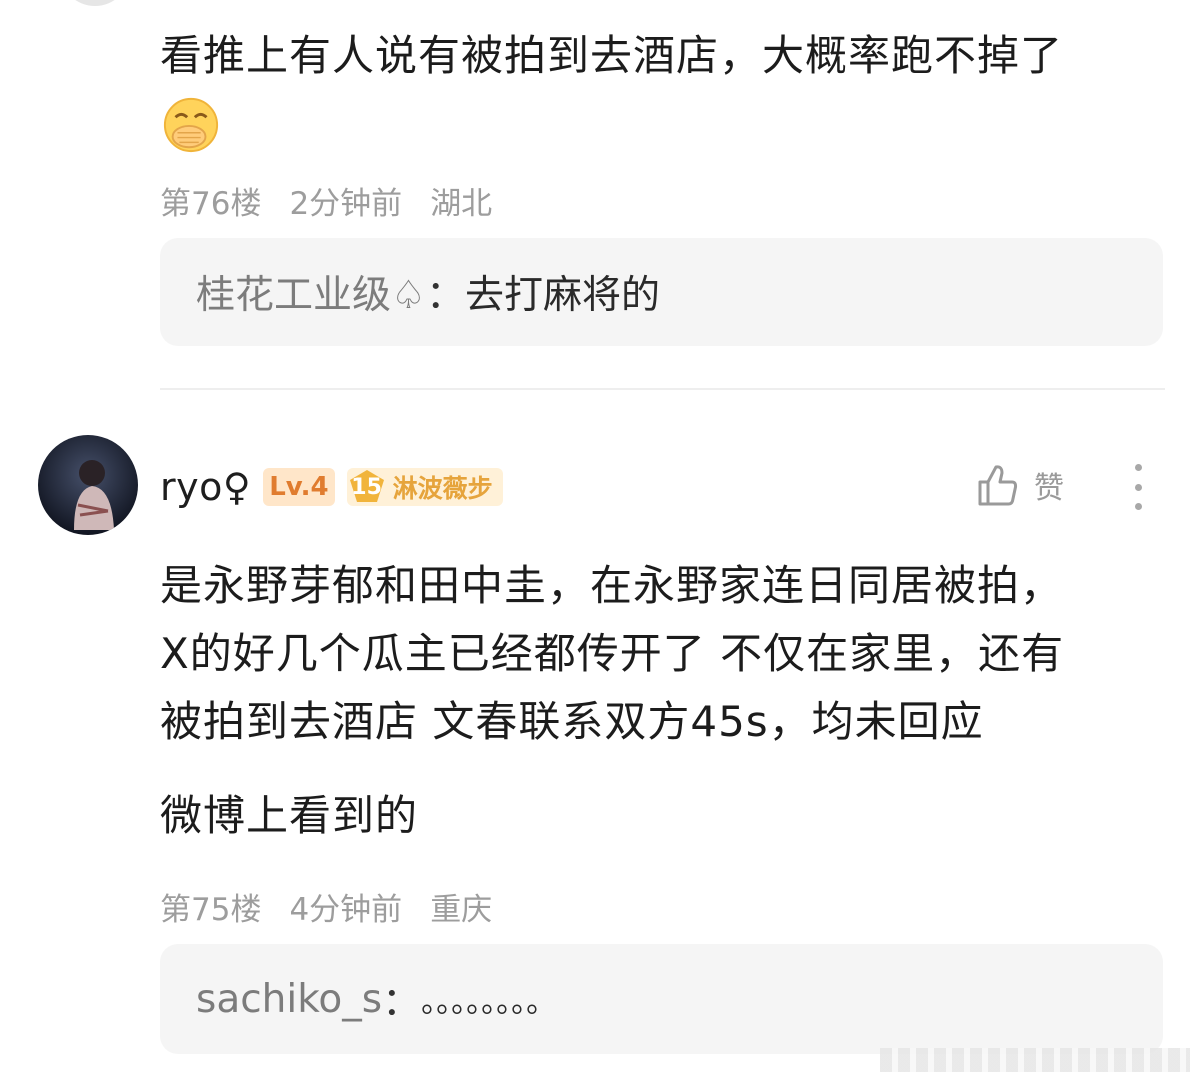 This screenshot has width=1200, height=1080. Describe the element at coordinates (289, 999) in the screenshot. I see `reply-username: sachiko_s` at that location.